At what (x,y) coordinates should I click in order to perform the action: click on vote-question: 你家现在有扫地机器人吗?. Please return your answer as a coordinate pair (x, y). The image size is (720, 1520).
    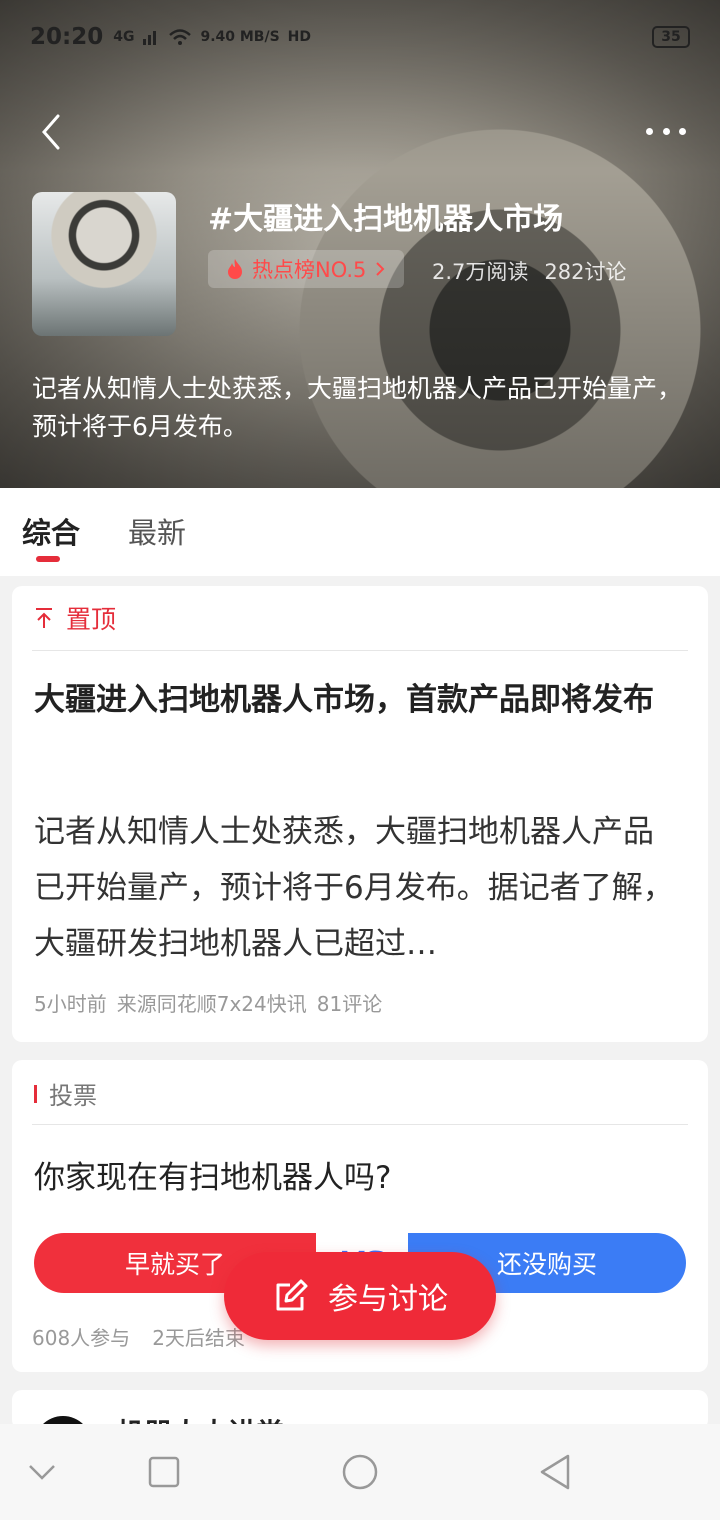
    Looking at the image, I should click on (213, 1178).